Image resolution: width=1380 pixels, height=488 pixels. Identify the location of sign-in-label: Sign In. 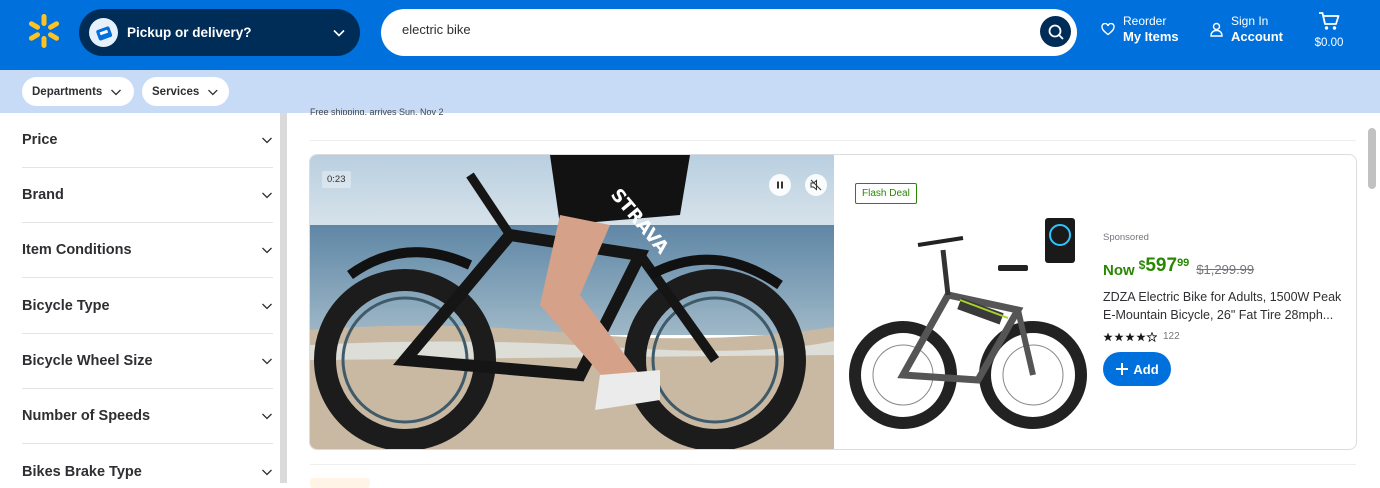
(1250, 21).